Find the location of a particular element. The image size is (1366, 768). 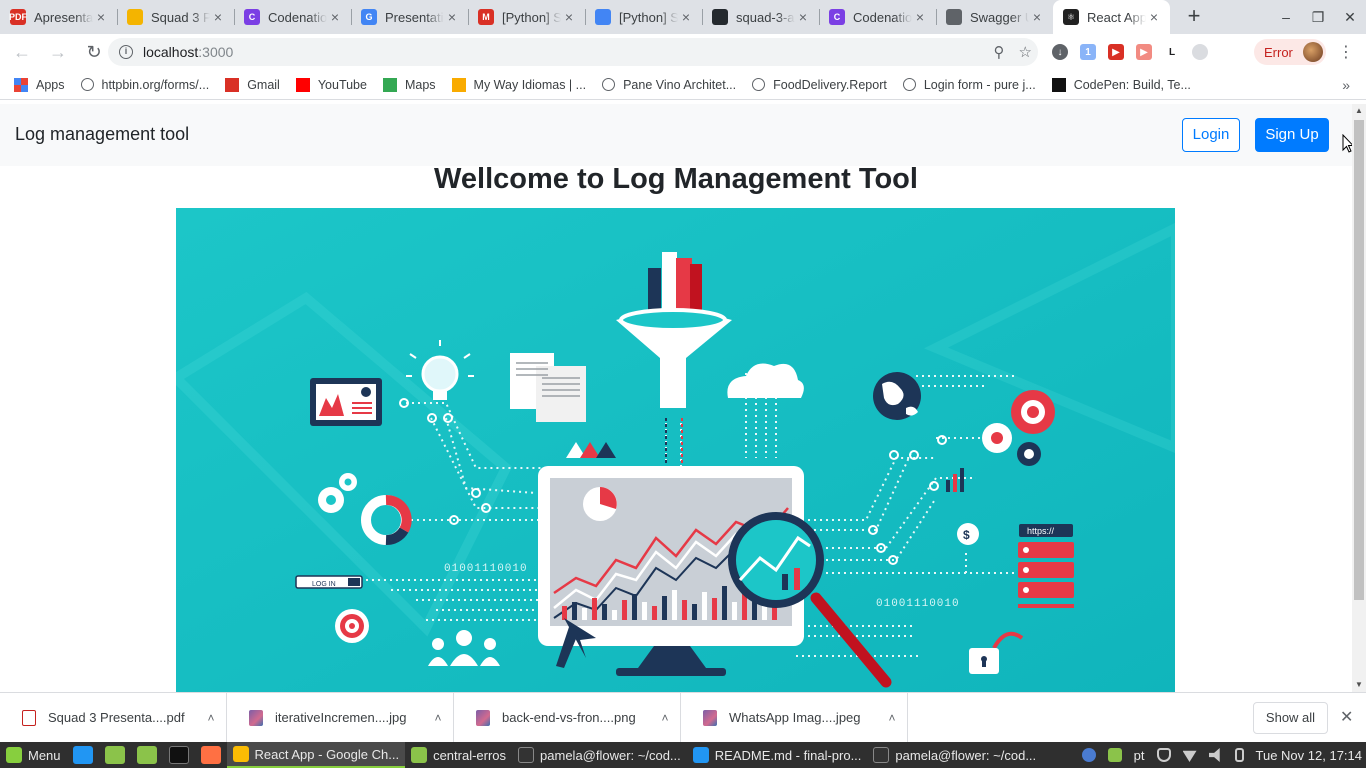

start-menu-button: Menu is located at coordinates (33, 755).